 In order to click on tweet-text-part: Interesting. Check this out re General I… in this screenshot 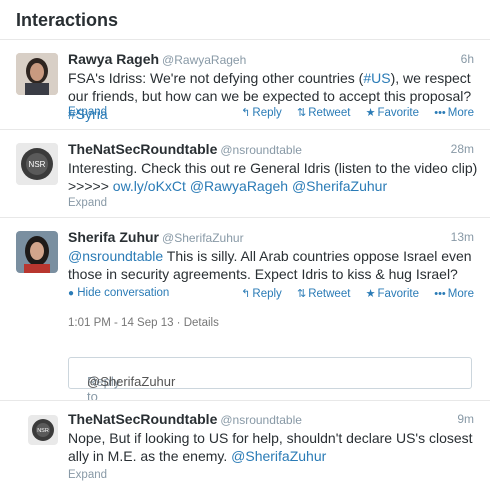, I will do `click(273, 168)`.